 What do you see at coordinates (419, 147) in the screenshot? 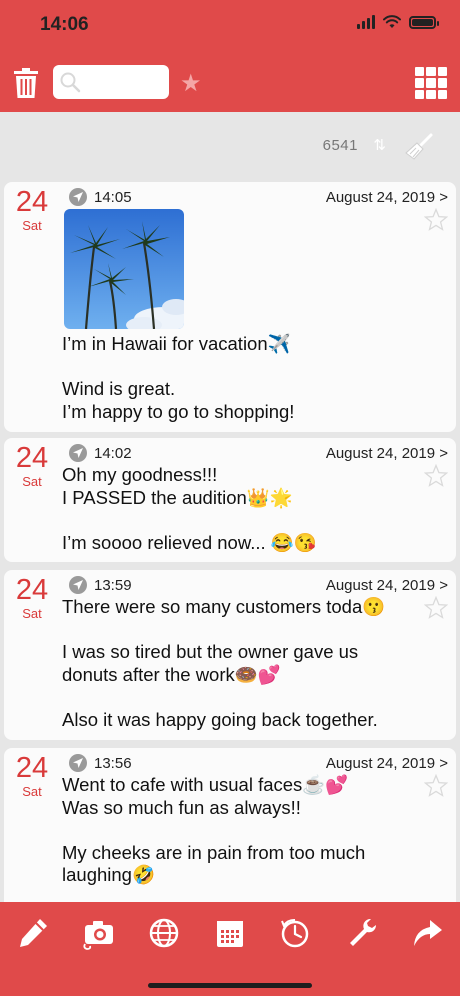
I see `broom-icon` at bounding box center [419, 147].